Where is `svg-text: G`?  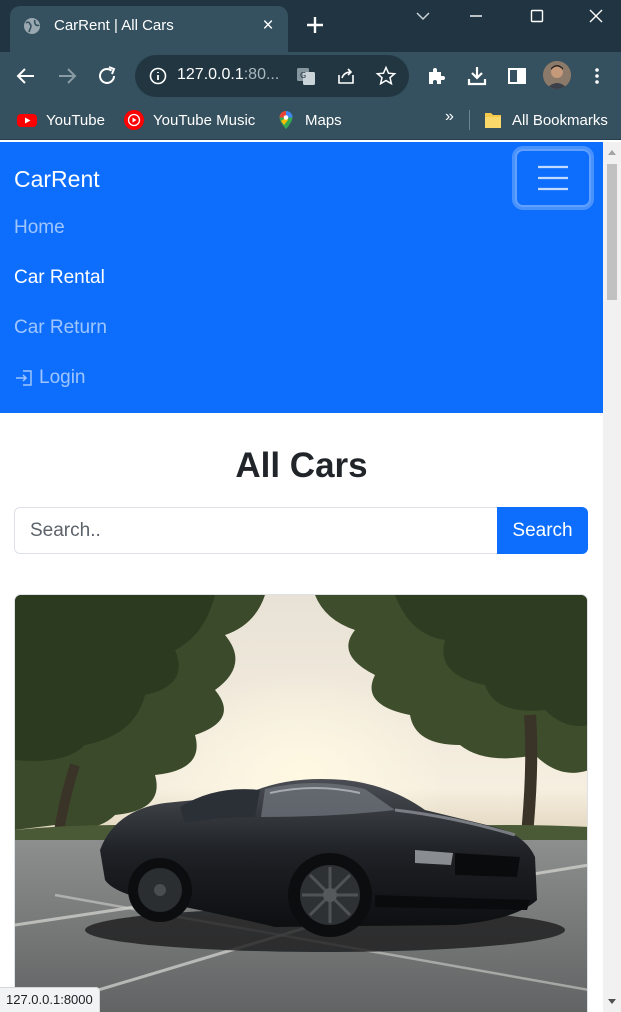 svg-text: G is located at coordinates (303, 75).